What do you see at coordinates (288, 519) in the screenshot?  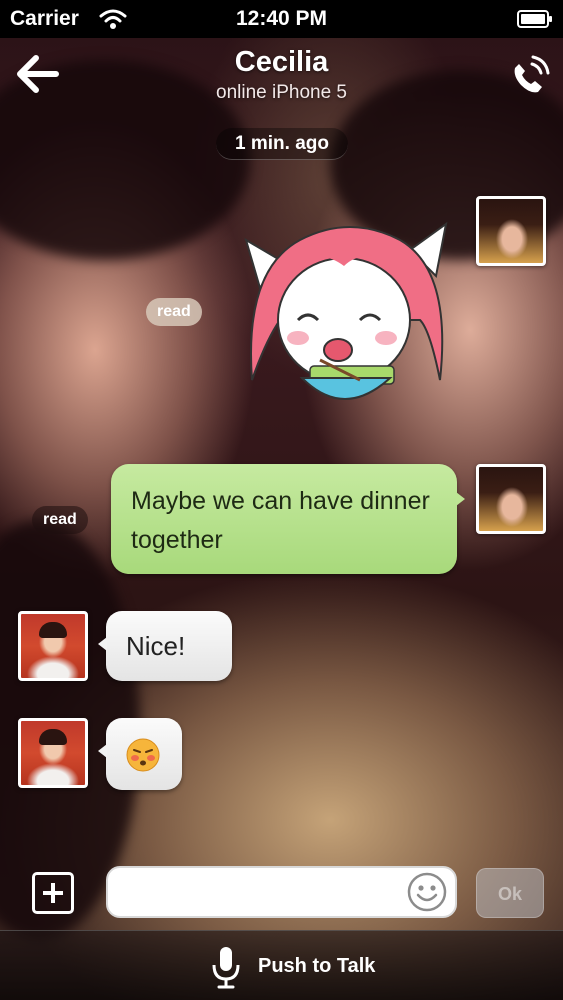 I see `outgoing-message-bubble: Maybe we can have dinner together` at bounding box center [288, 519].